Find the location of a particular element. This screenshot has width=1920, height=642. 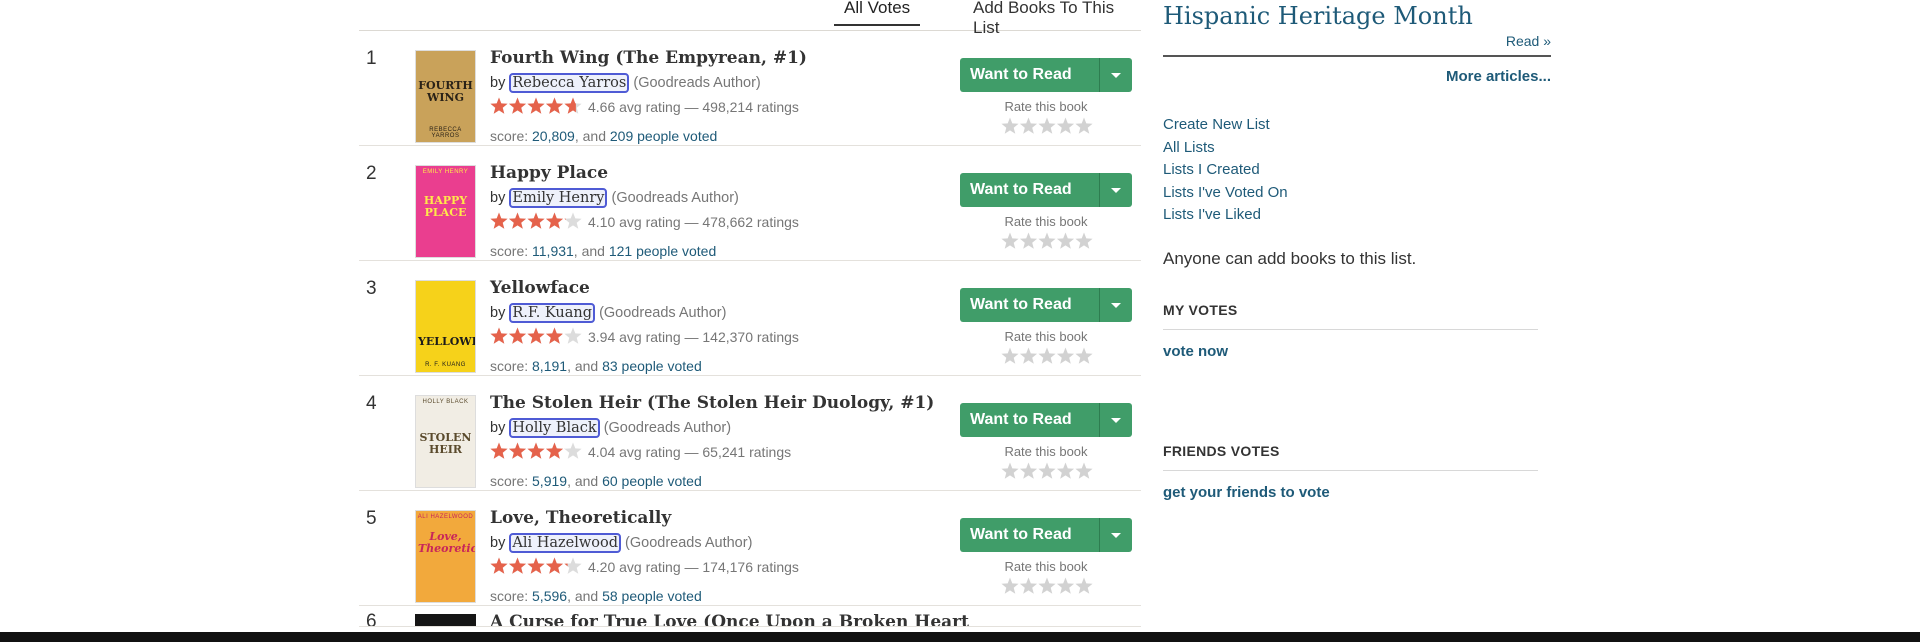

cover-author: REBECCA YARROS is located at coordinates (445, 133).